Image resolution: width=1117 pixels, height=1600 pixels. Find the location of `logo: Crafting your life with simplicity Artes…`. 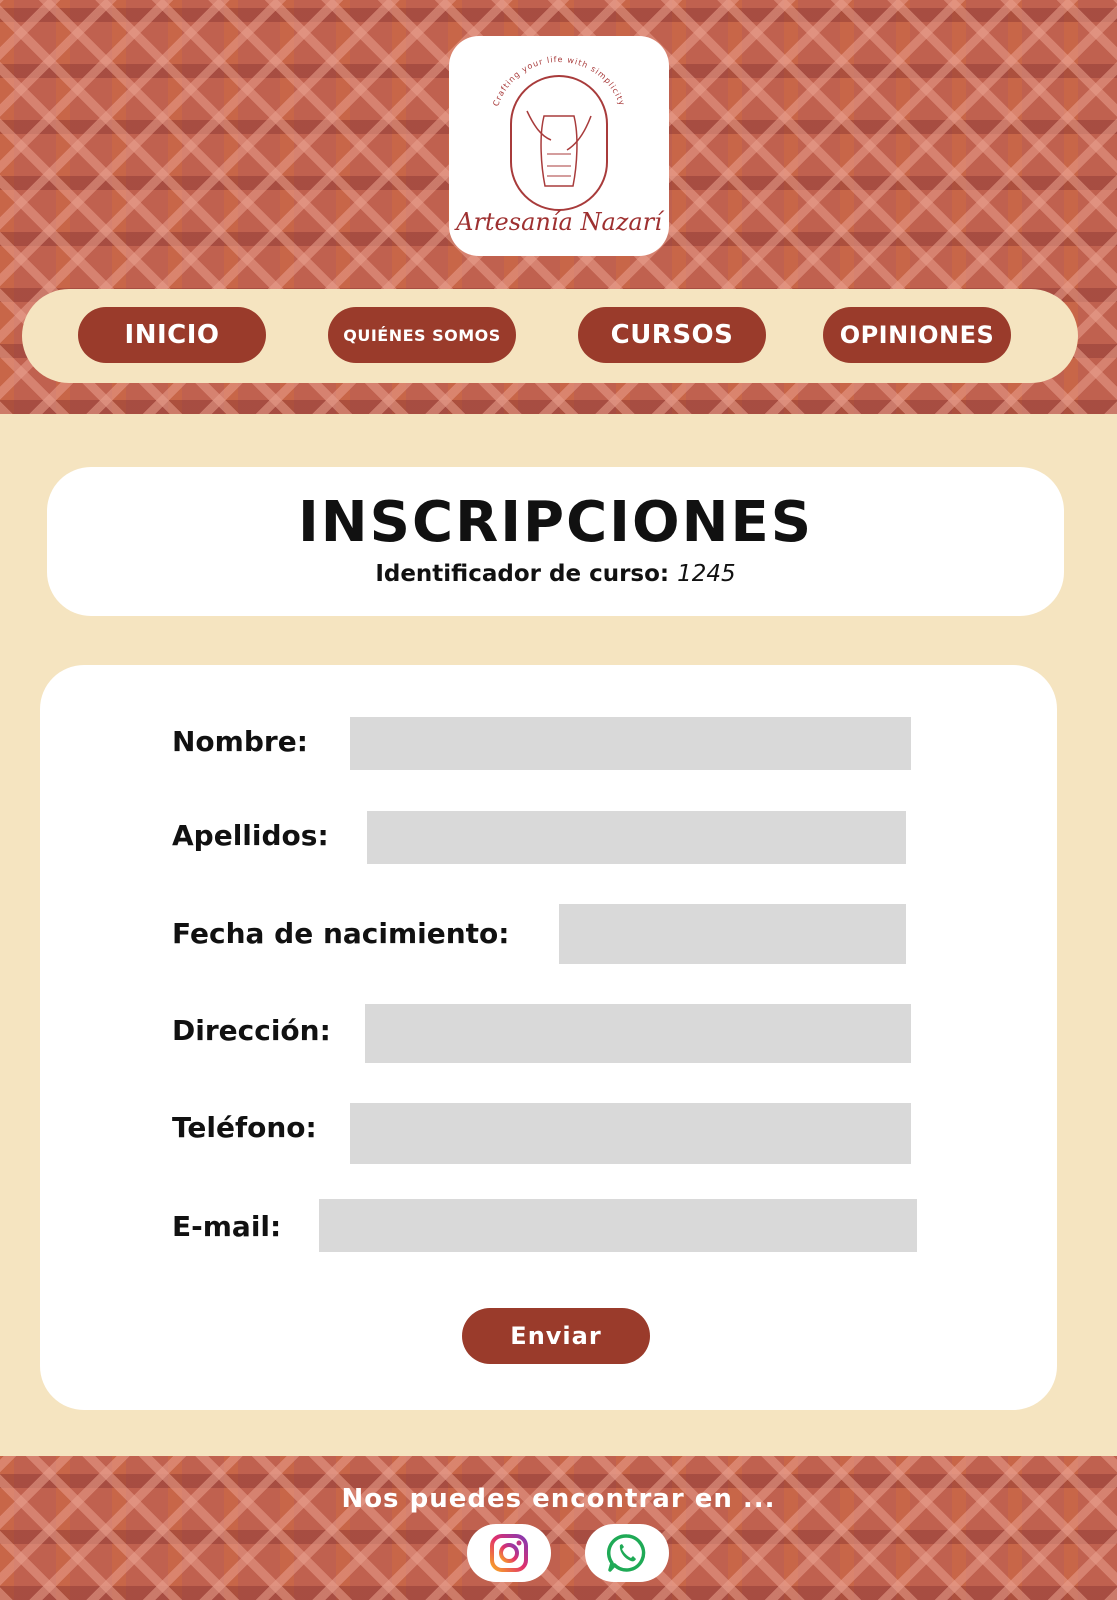

logo: Crafting your life with simplicity Artes… is located at coordinates (559, 146).